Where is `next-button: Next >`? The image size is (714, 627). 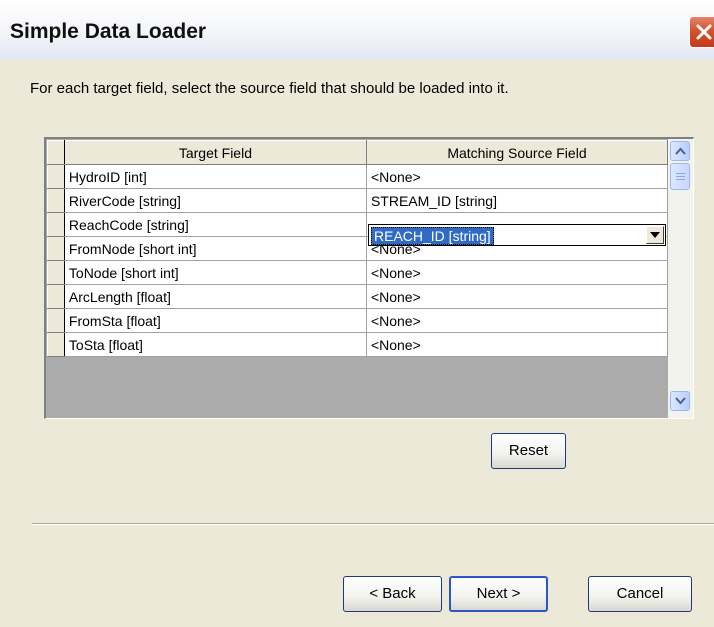 next-button: Next > is located at coordinates (498, 594).